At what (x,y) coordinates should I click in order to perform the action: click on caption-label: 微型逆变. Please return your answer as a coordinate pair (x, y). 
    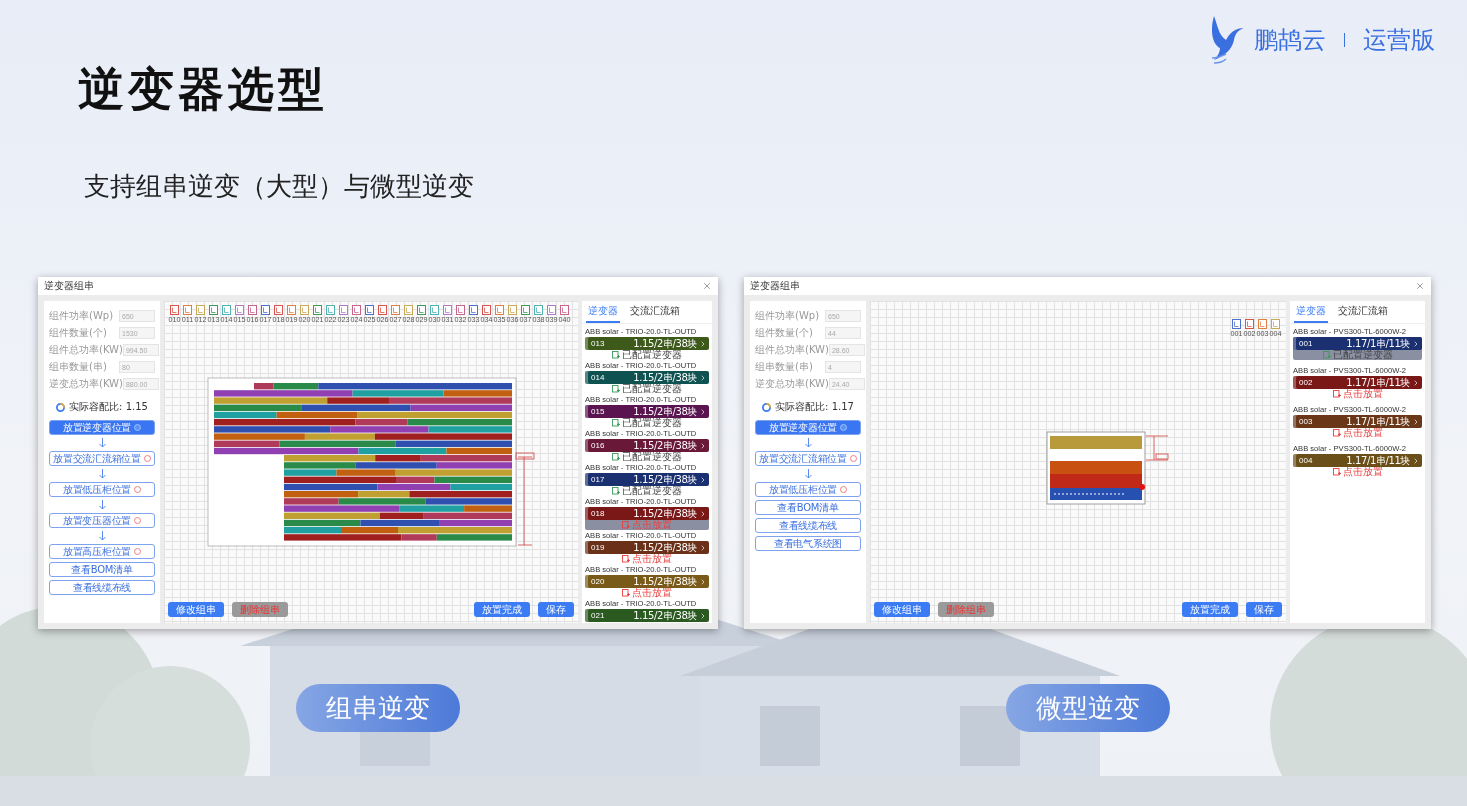
    Looking at the image, I should click on (1087, 708).